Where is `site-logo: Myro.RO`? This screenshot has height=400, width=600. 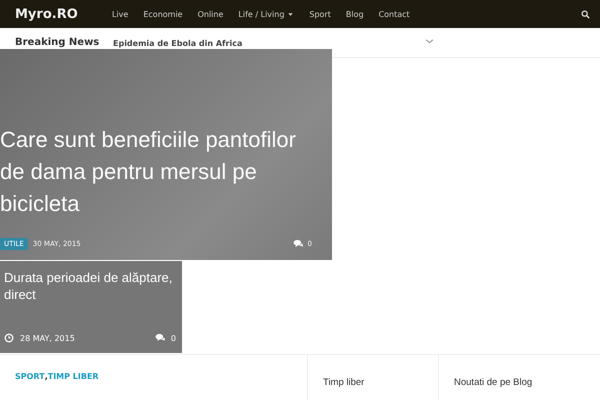
site-logo: Myro.RO is located at coordinates (63, 14).